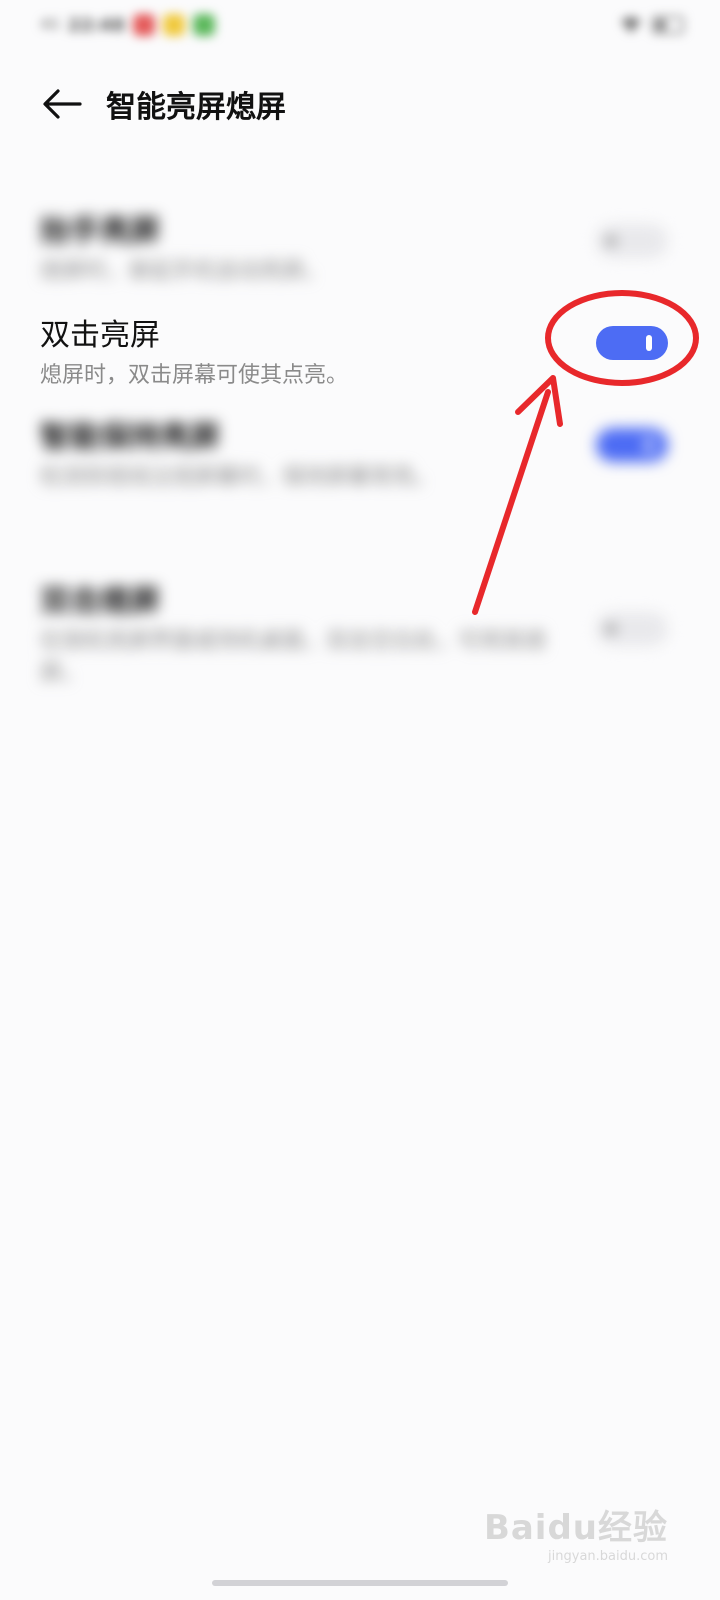 The height and width of the screenshot is (1600, 720). What do you see at coordinates (174, 25) in the screenshot?
I see `notification-icon-yellow` at bounding box center [174, 25].